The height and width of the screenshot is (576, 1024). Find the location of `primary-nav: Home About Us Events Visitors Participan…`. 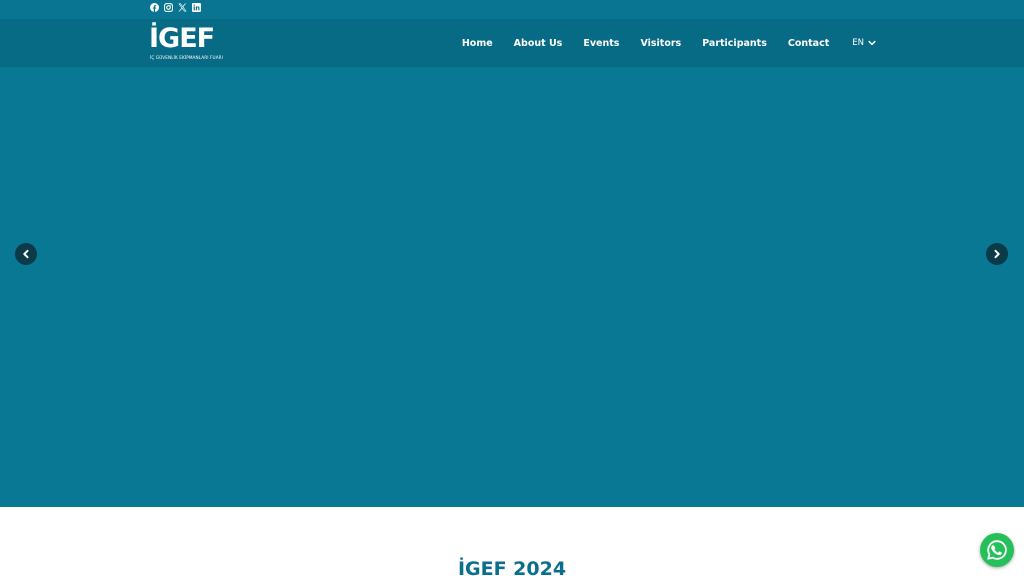

primary-nav: Home About Us Events Visitors Participan… is located at coordinates (658, 43).